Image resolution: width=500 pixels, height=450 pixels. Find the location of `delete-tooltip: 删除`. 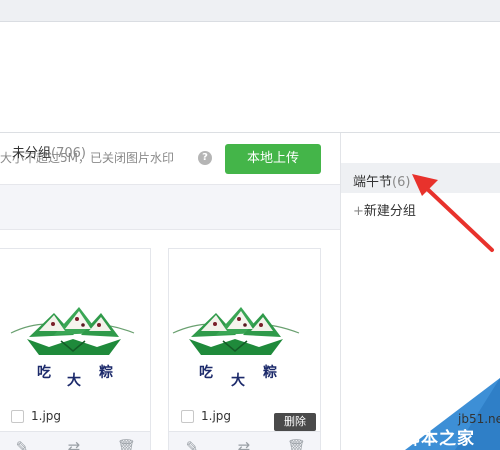

delete-tooltip: 删除 is located at coordinates (295, 422).